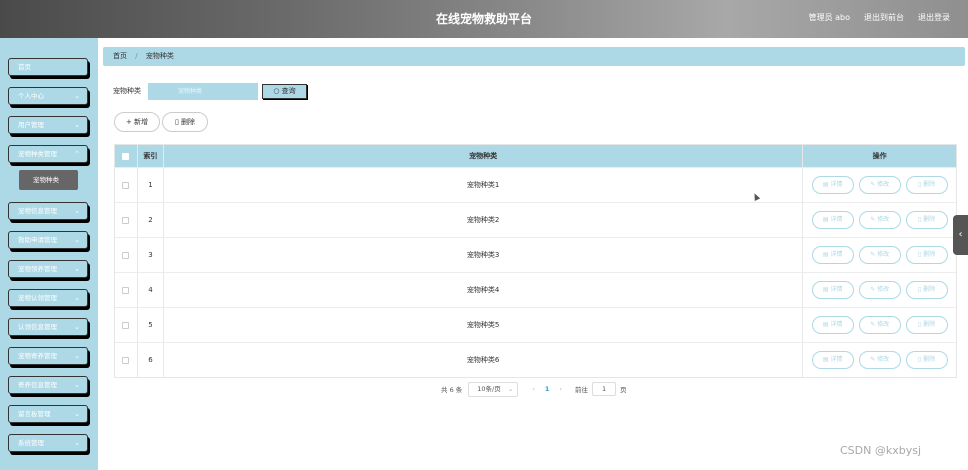 The height and width of the screenshot is (470, 968). I want to click on table-row: 4 宠物种类4 ▤ 详情 ✎ 修改 ▯ 删除, so click(535, 289).